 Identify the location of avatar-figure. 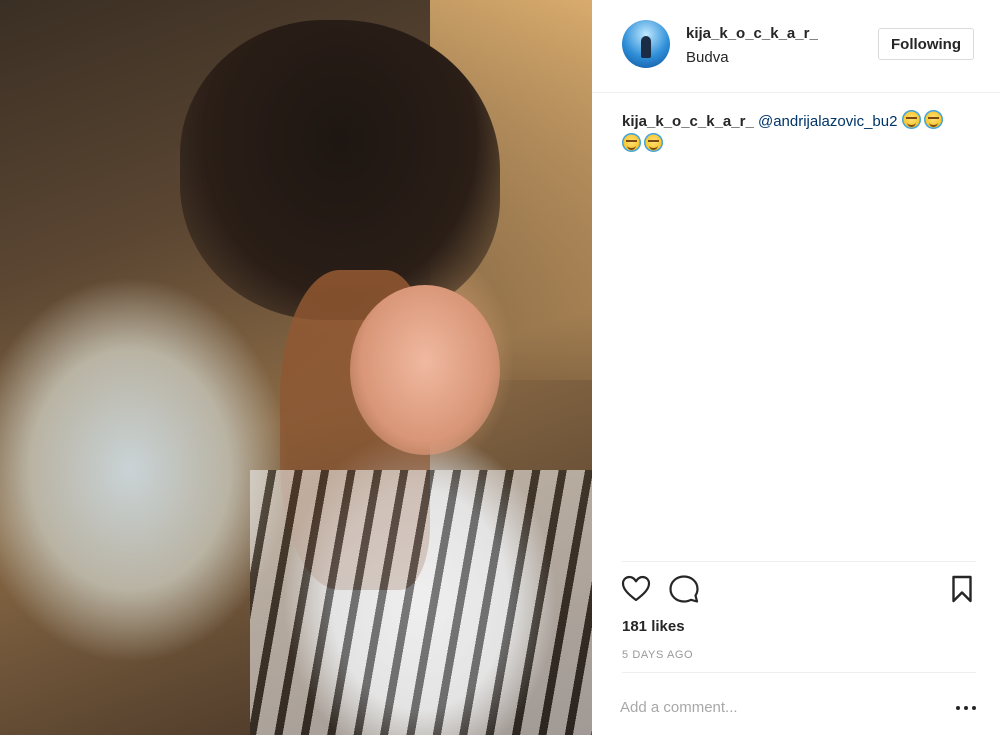
(646, 47).